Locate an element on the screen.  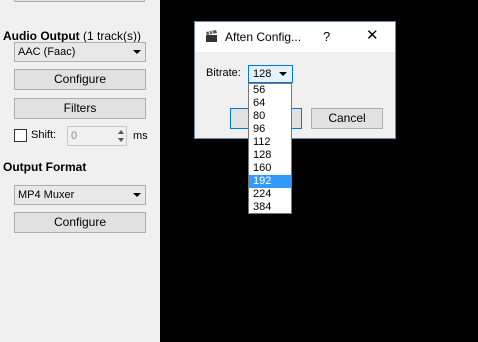
bitrate-option: 64 is located at coordinates (270, 103).